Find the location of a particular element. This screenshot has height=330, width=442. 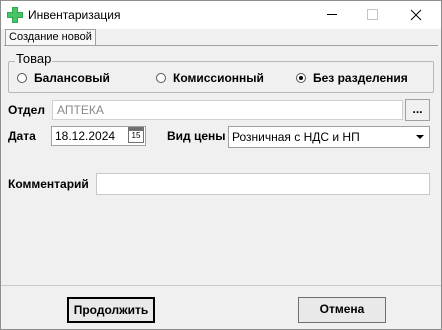

calendar-day: 15 is located at coordinates (136, 135).